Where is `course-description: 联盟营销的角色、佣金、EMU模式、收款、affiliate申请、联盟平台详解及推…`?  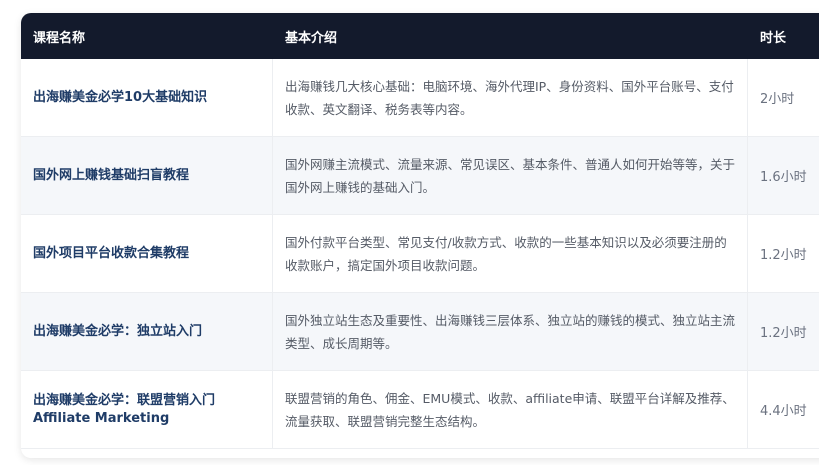
course-description: 联盟营销的角色、佣金、EMU模式、收款、affiliate申请、联盟平台详解及推… is located at coordinates (510, 409).